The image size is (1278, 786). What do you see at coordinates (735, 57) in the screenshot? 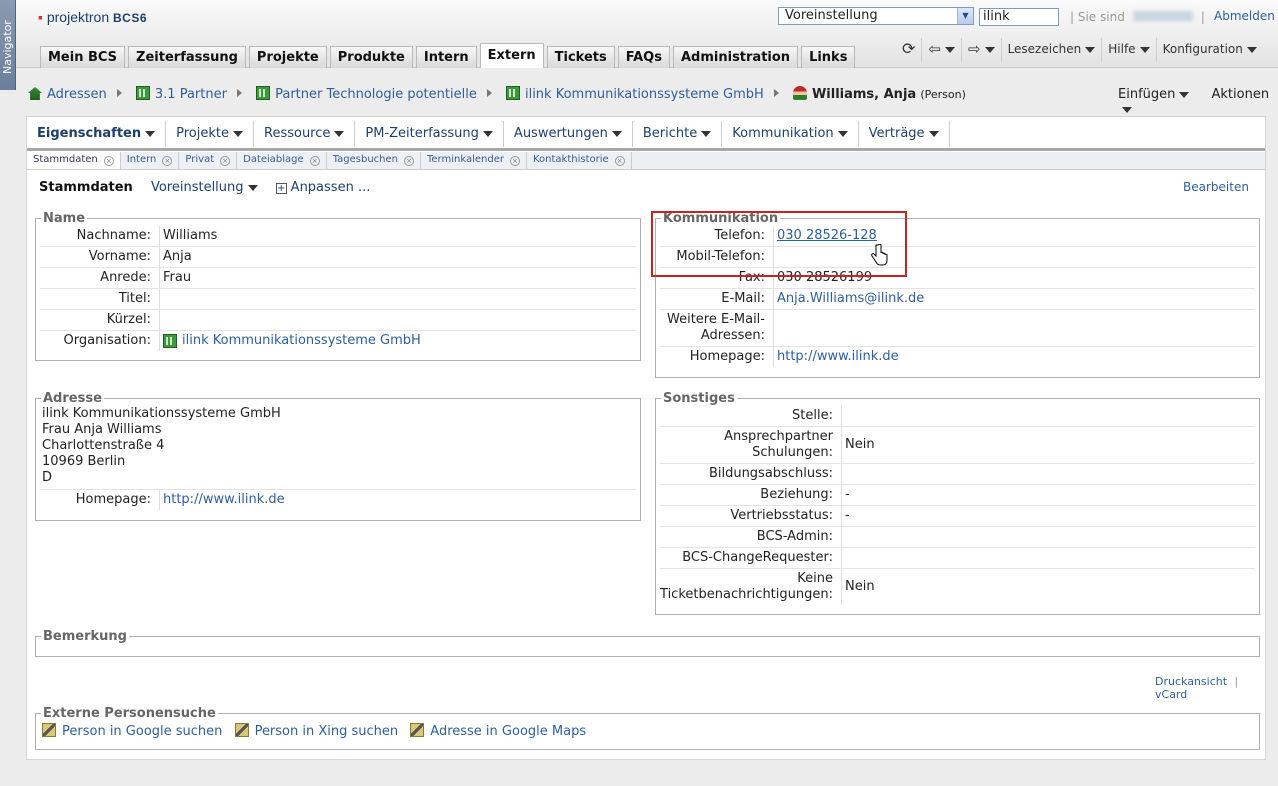
I see `main-tab-administration: Administration` at bounding box center [735, 57].